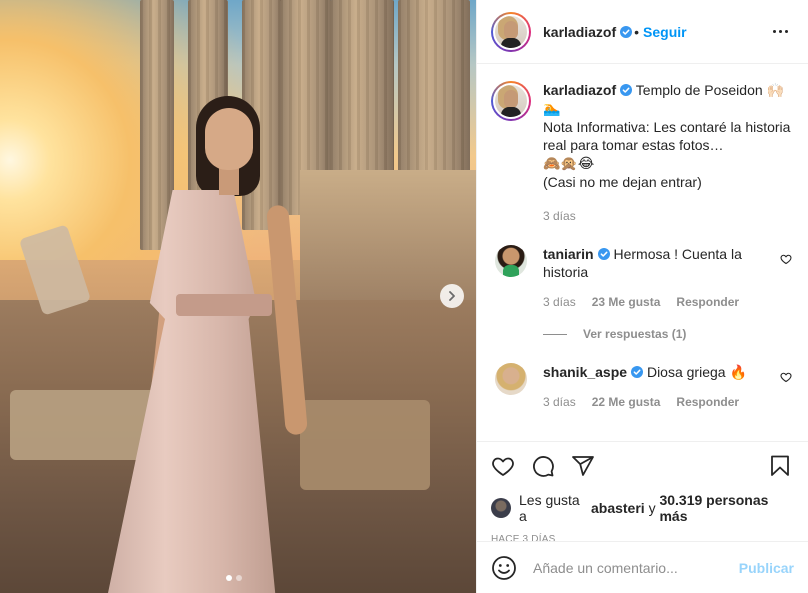 The height and width of the screenshot is (593, 808). I want to click on like-heart-icon, so click(503, 466).